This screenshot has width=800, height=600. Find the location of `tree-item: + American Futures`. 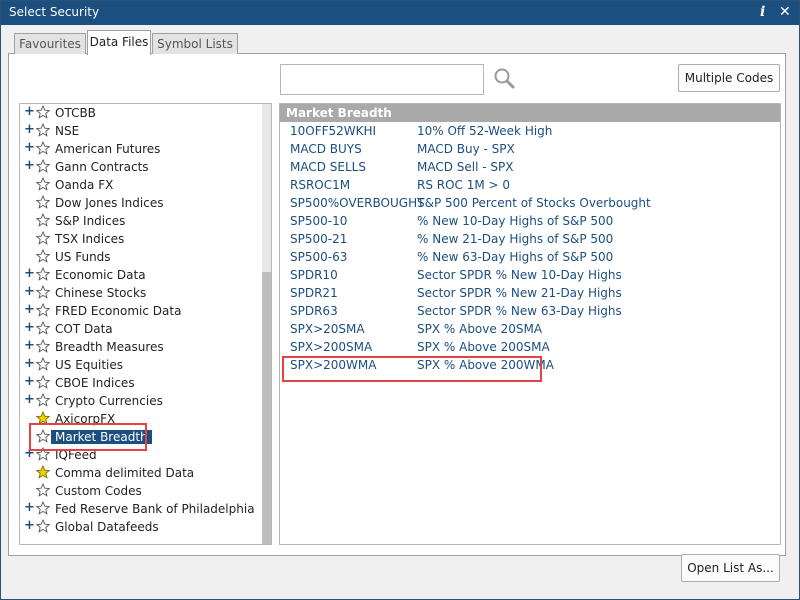

tree-item: + American Futures is located at coordinates (140, 150).